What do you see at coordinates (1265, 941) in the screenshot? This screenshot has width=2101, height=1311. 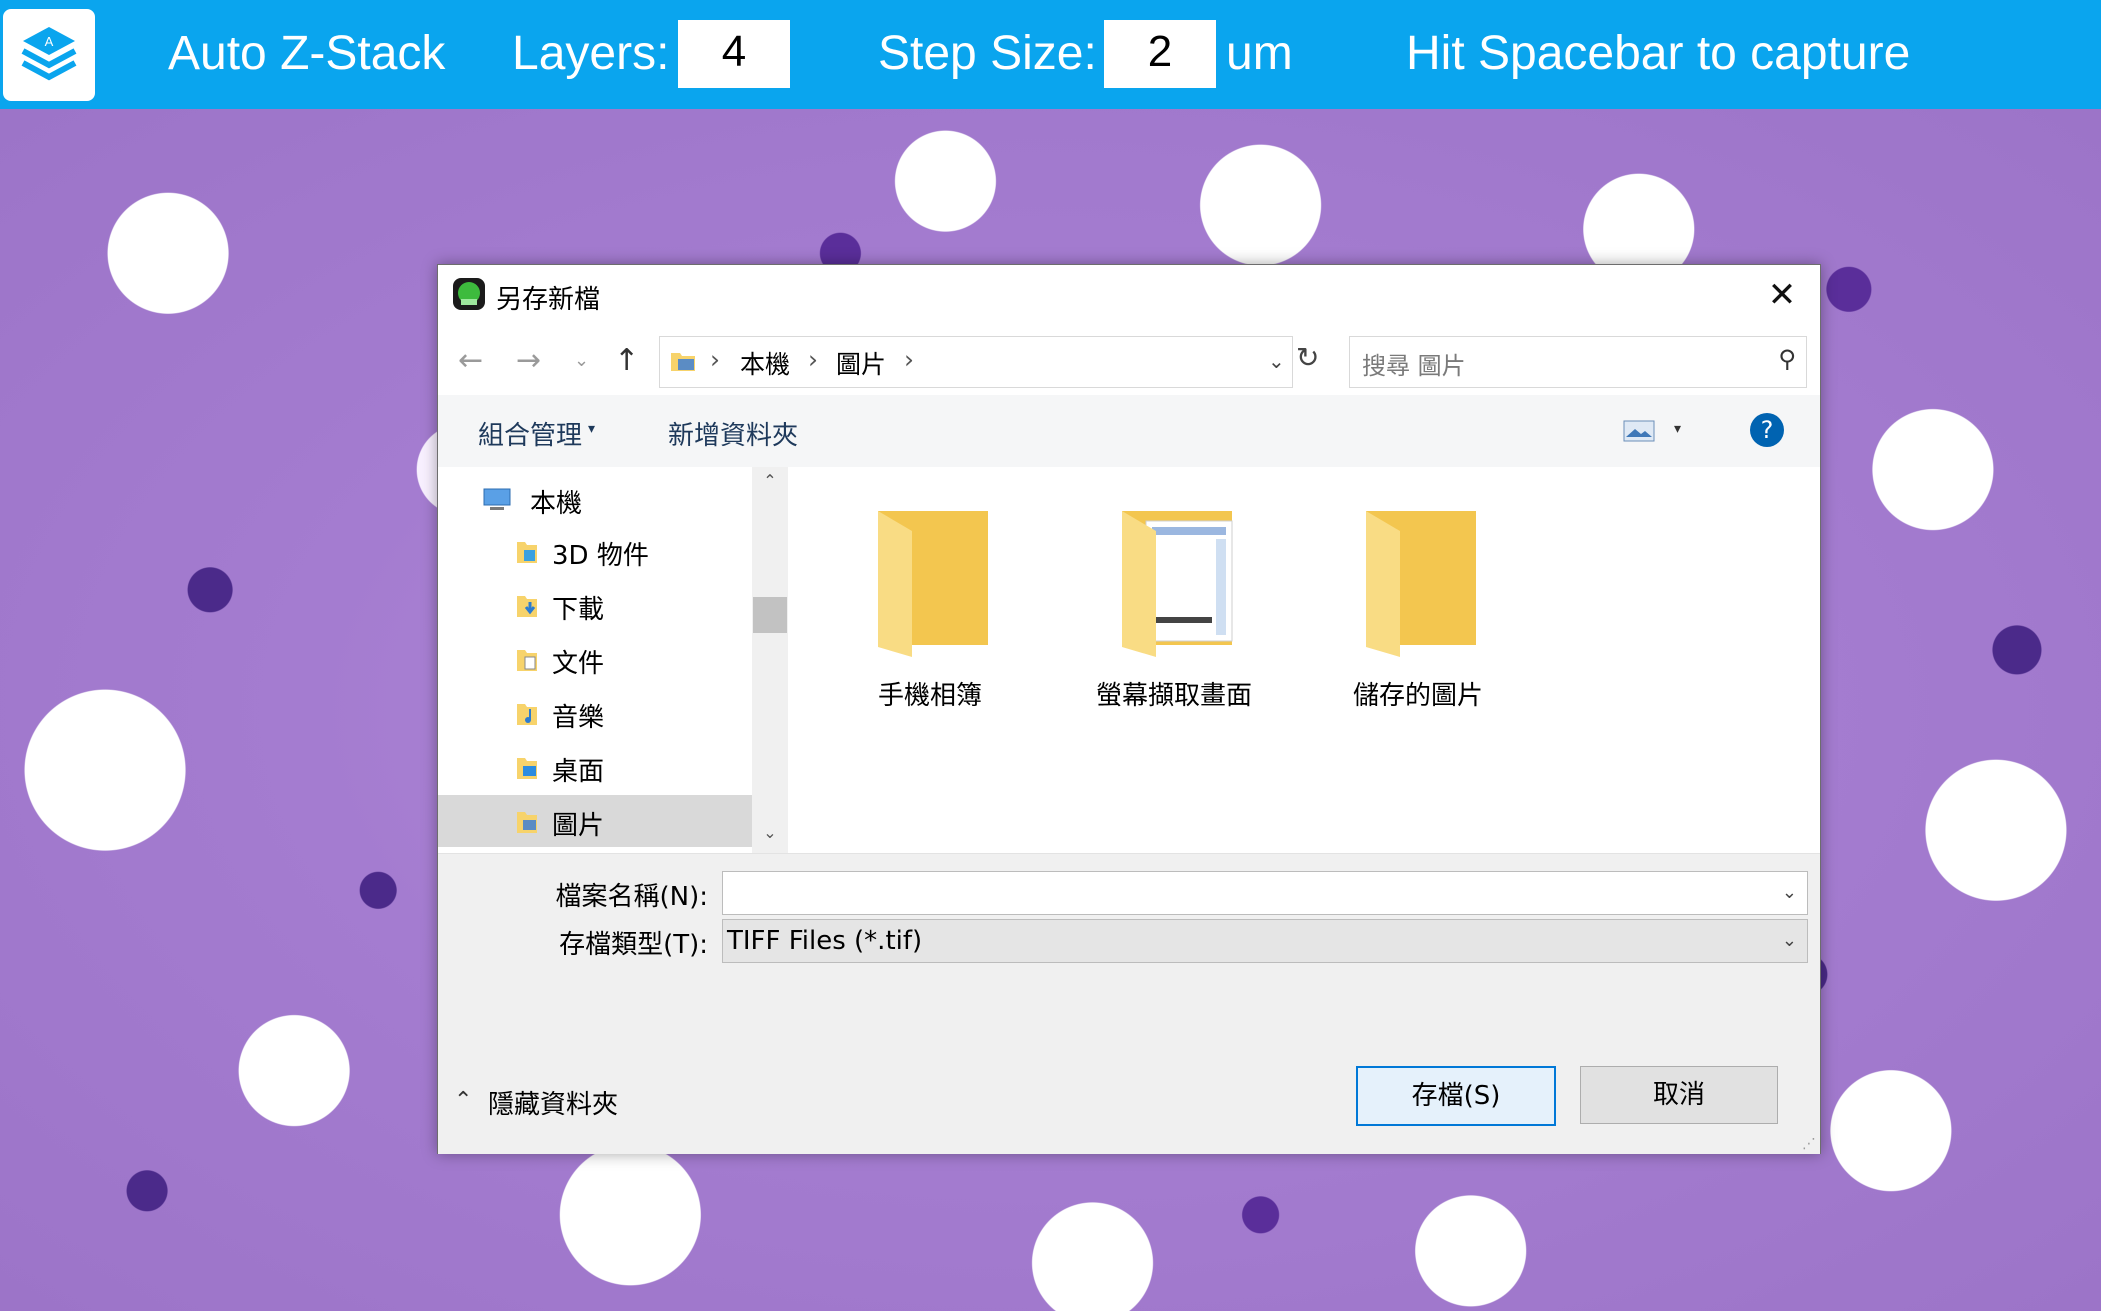 I see `filetype-select: TIFF Files (*.tif) ⌄` at bounding box center [1265, 941].